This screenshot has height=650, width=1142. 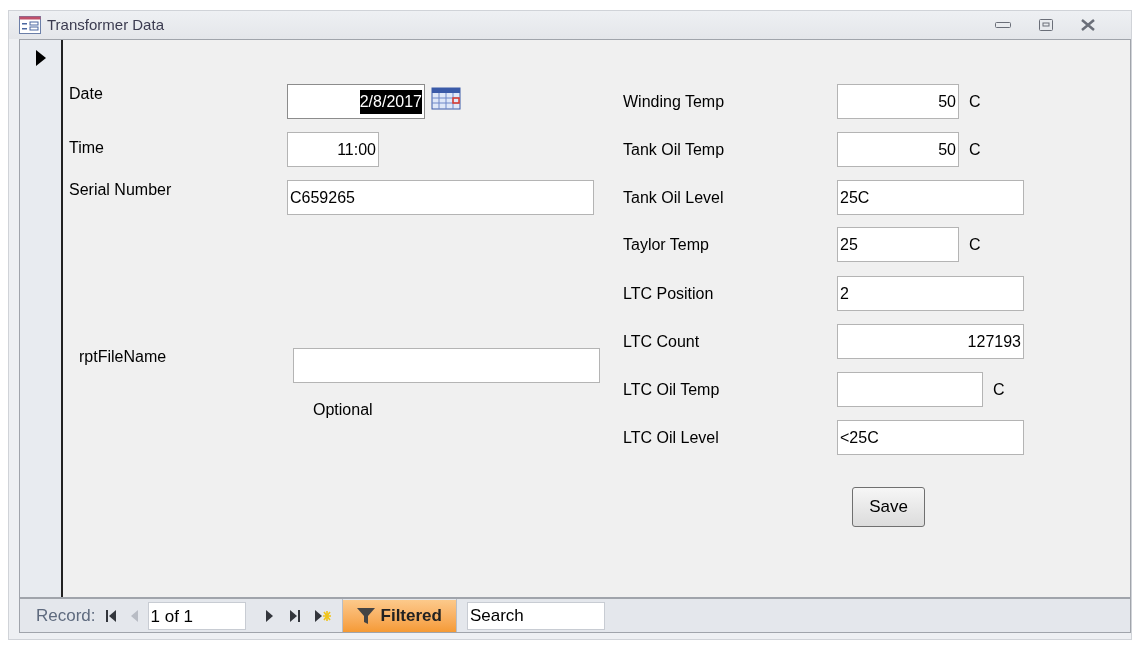 I want to click on text-field: 25C, so click(x=930, y=197).